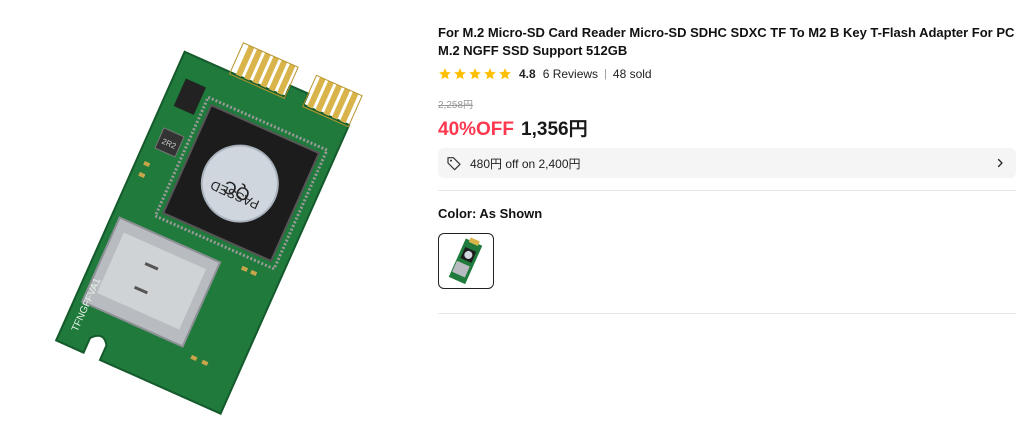 The image size is (1023, 427). Describe the element at coordinates (570, 74) in the screenshot. I see `reviews-link: 6 Reviews` at that location.